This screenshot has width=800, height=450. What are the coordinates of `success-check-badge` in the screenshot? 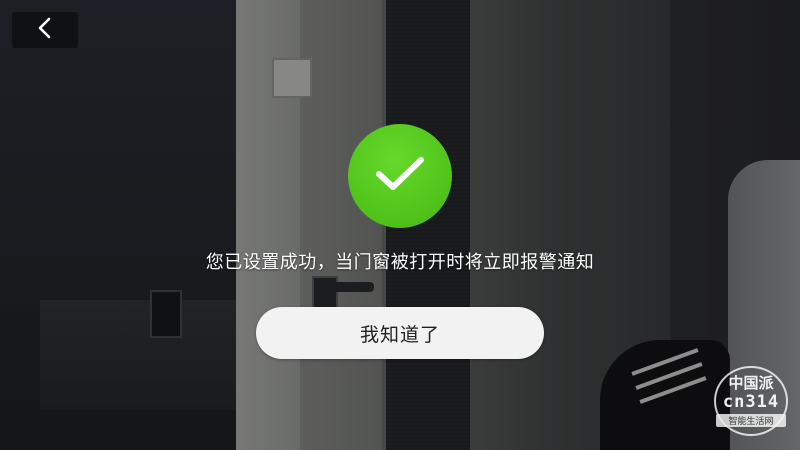 It's located at (400, 176).